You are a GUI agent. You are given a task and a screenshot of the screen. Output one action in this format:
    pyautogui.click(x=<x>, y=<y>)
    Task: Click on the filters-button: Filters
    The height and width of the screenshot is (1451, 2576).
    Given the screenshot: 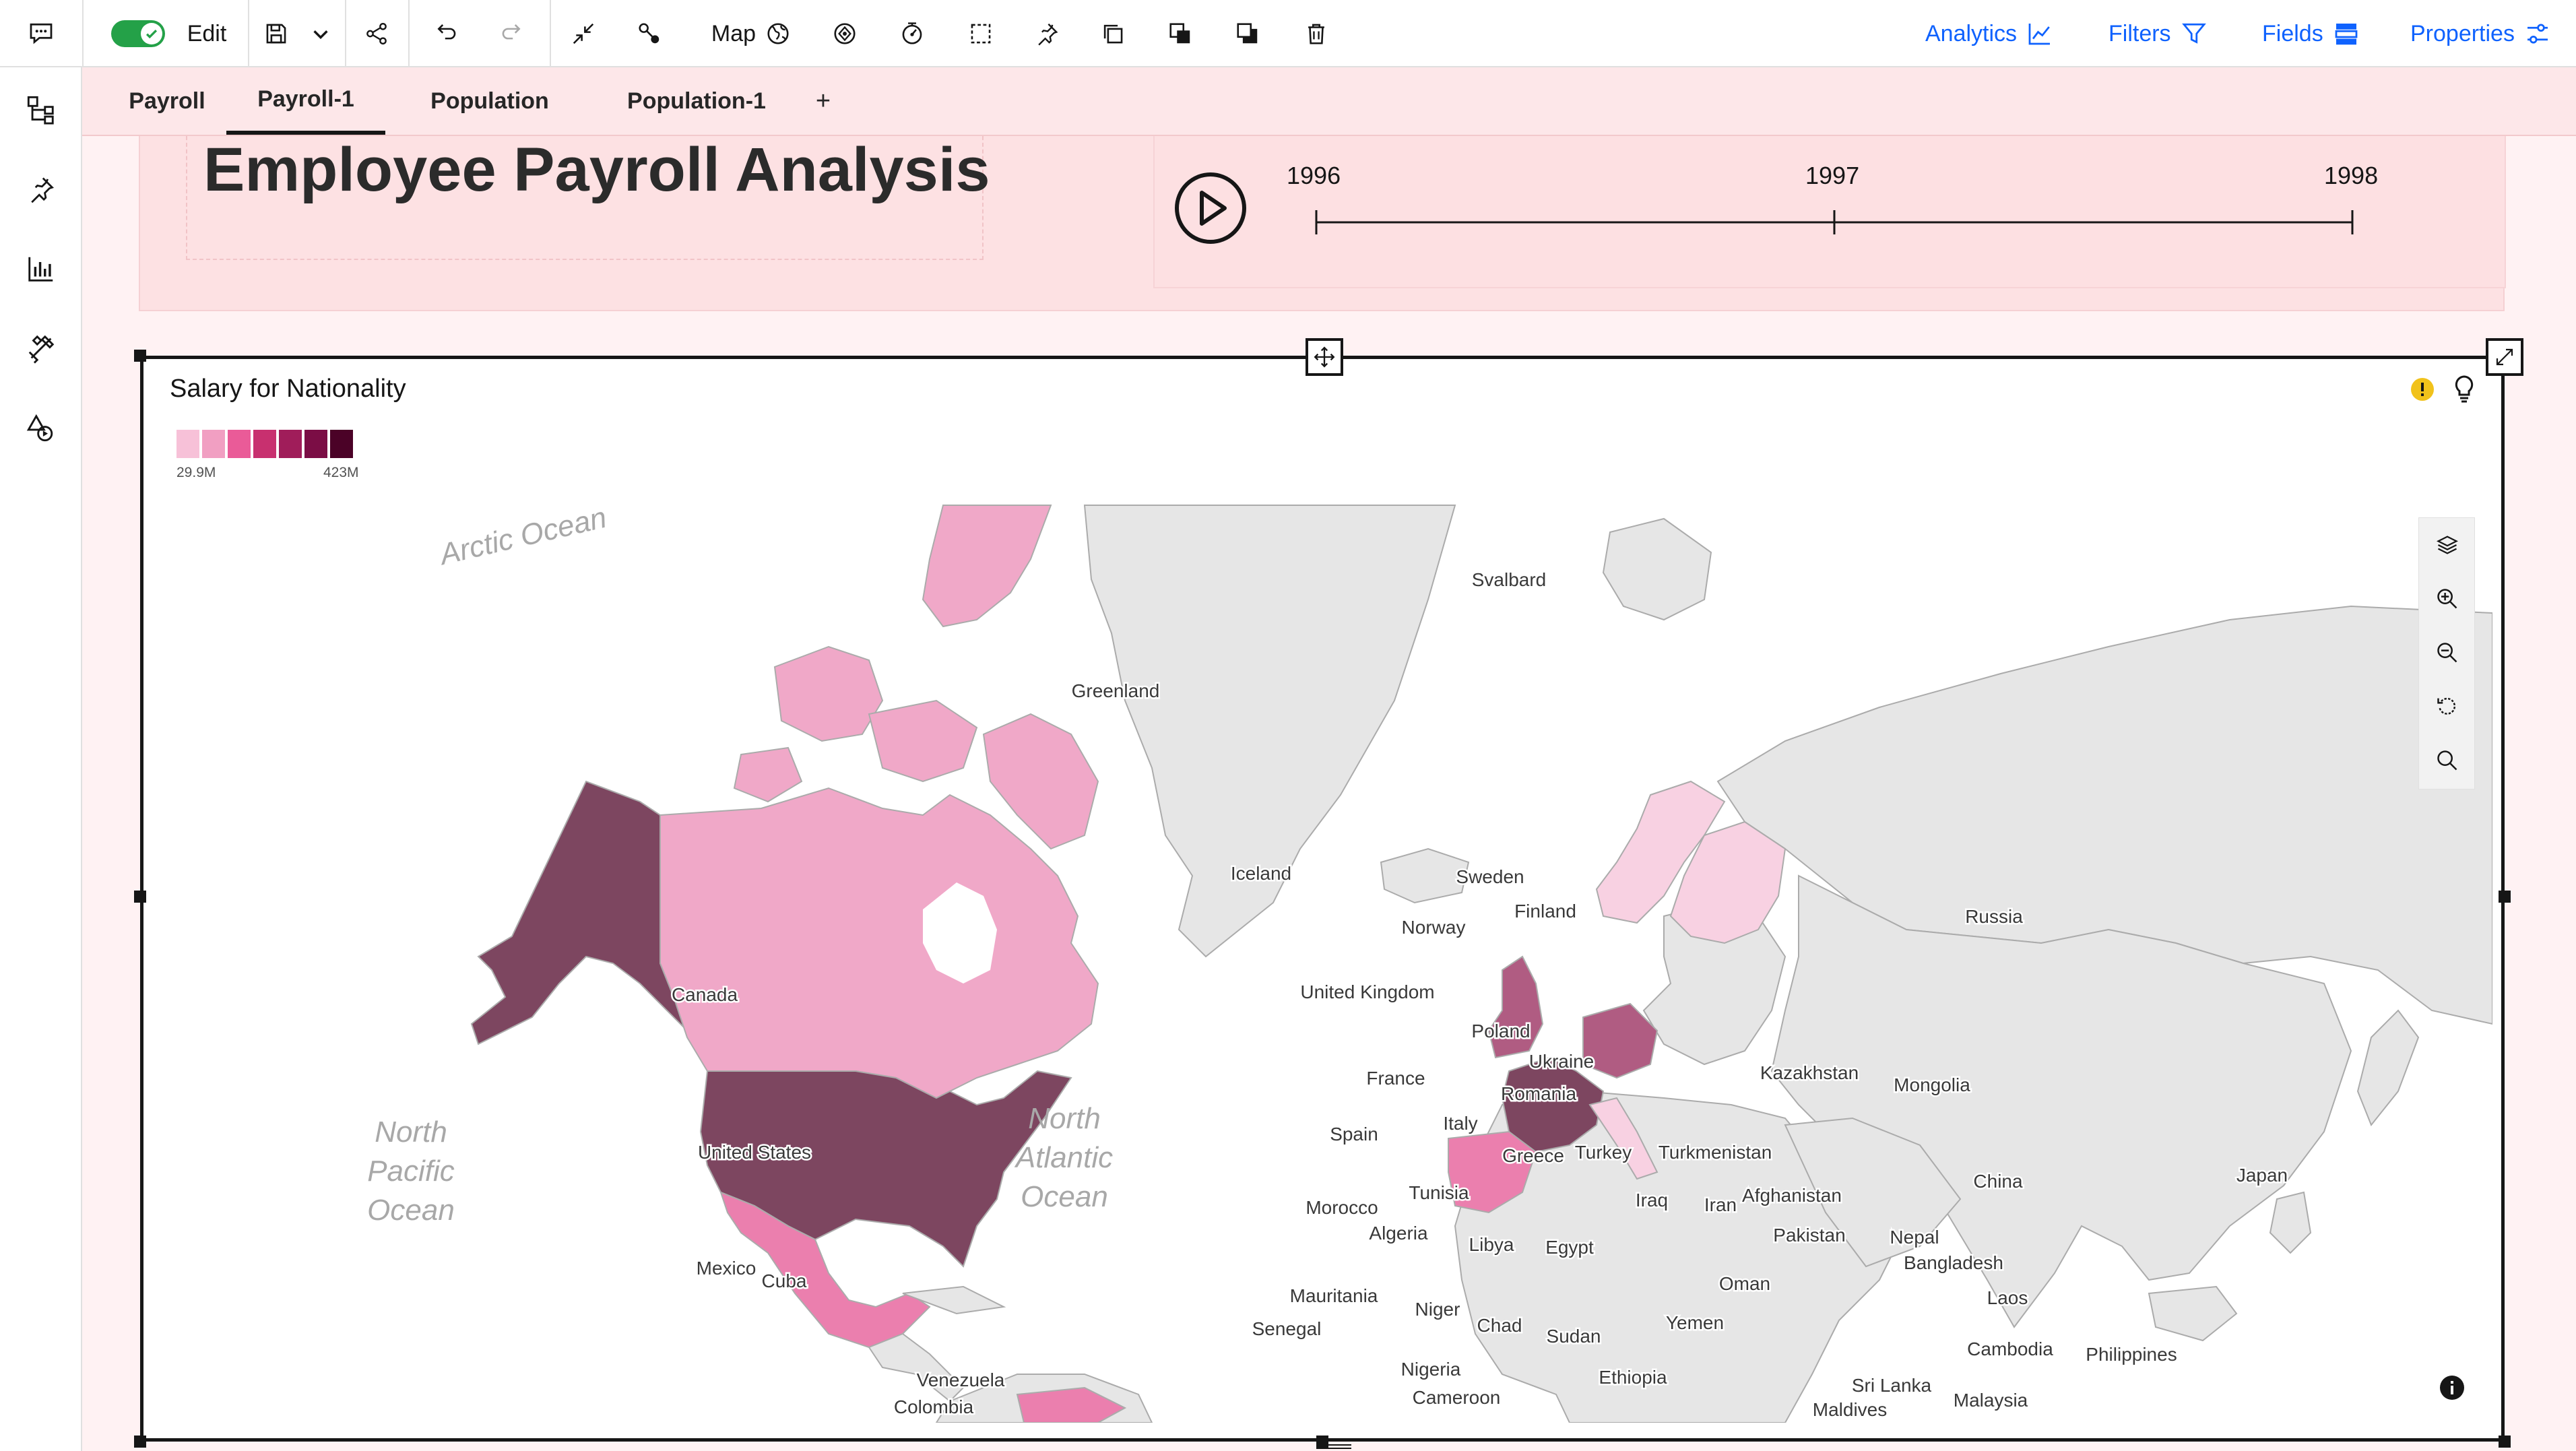 What is the action you would take?
    pyautogui.click(x=2158, y=33)
    